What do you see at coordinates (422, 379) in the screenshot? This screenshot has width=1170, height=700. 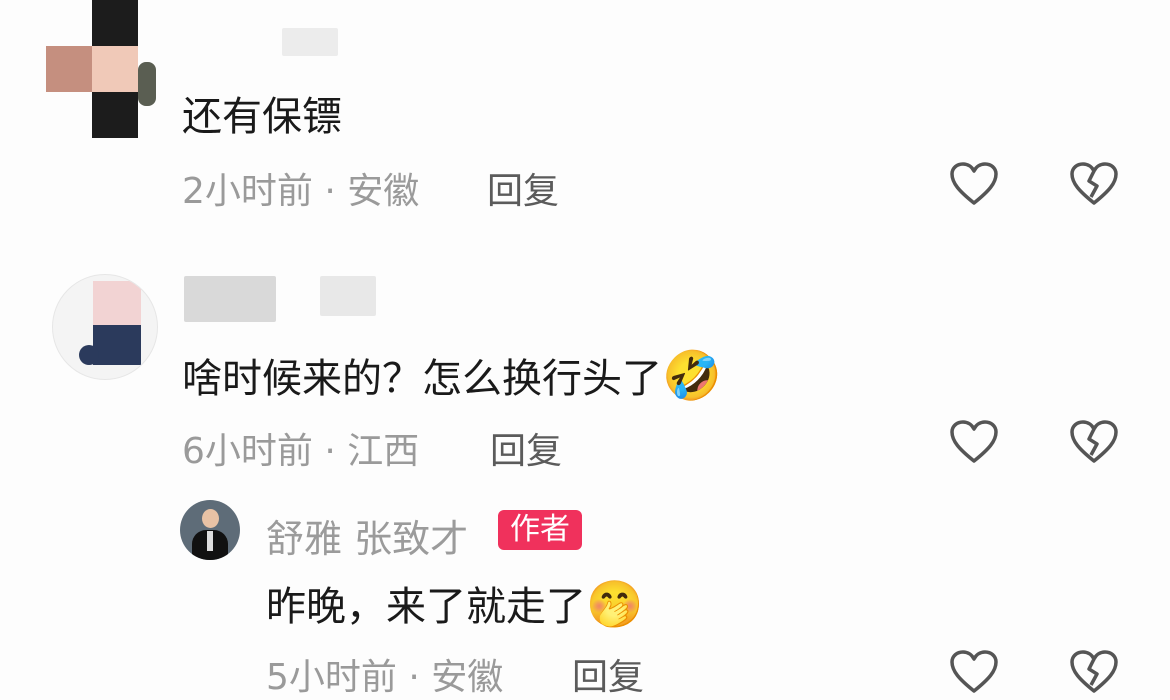 I see `comment-text-content: 啥时候来的？怎么换行头了` at bounding box center [422, 379].